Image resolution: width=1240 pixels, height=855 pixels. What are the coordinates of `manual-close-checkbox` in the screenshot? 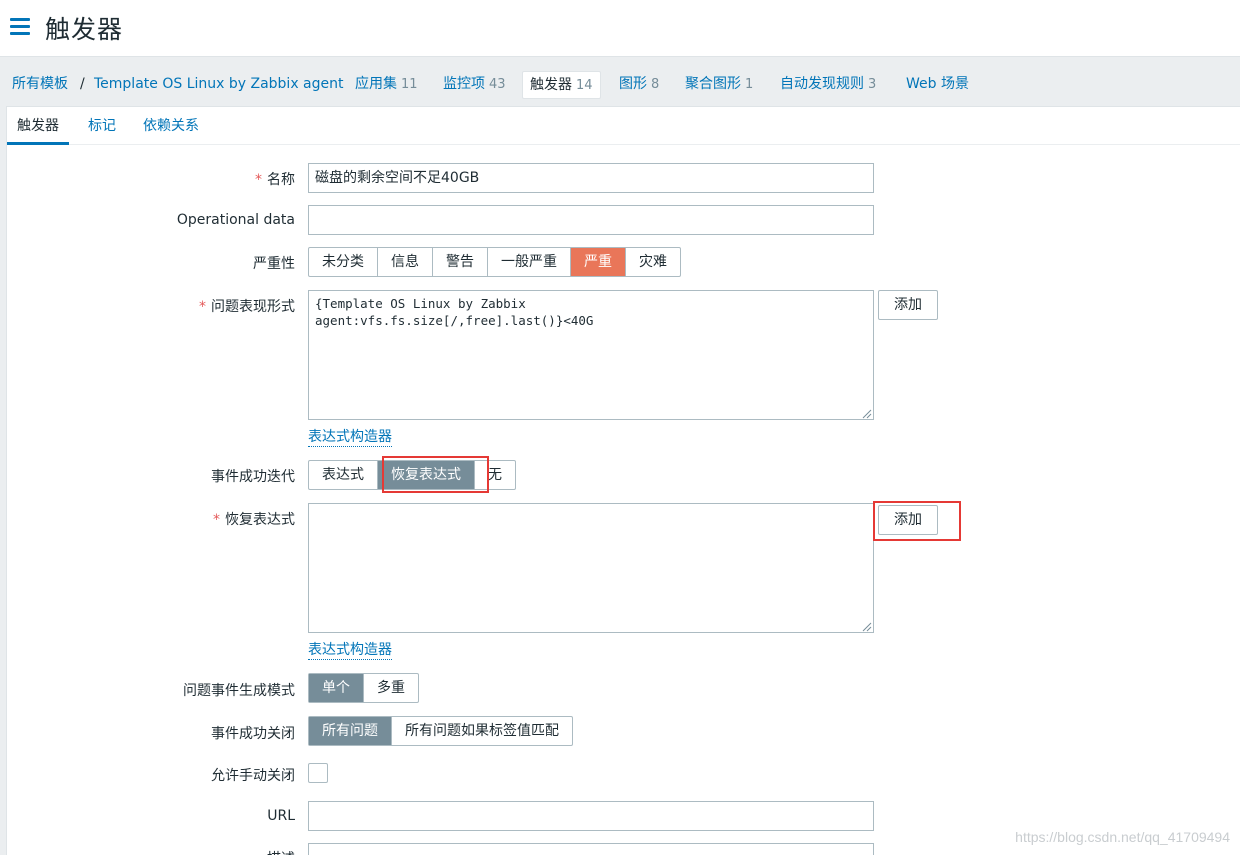 It's located at (318, 773).